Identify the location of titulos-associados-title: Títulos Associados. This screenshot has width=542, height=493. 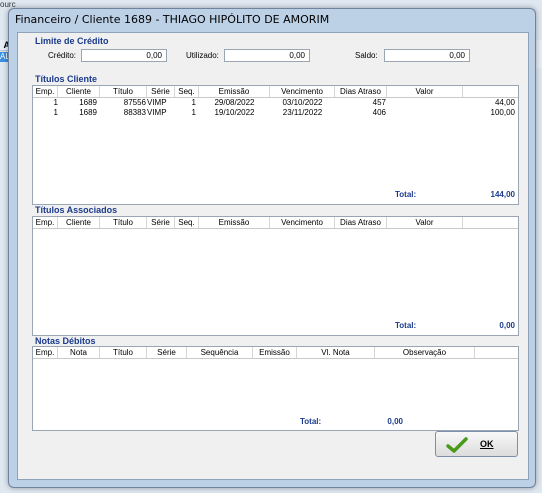
(76, 210).